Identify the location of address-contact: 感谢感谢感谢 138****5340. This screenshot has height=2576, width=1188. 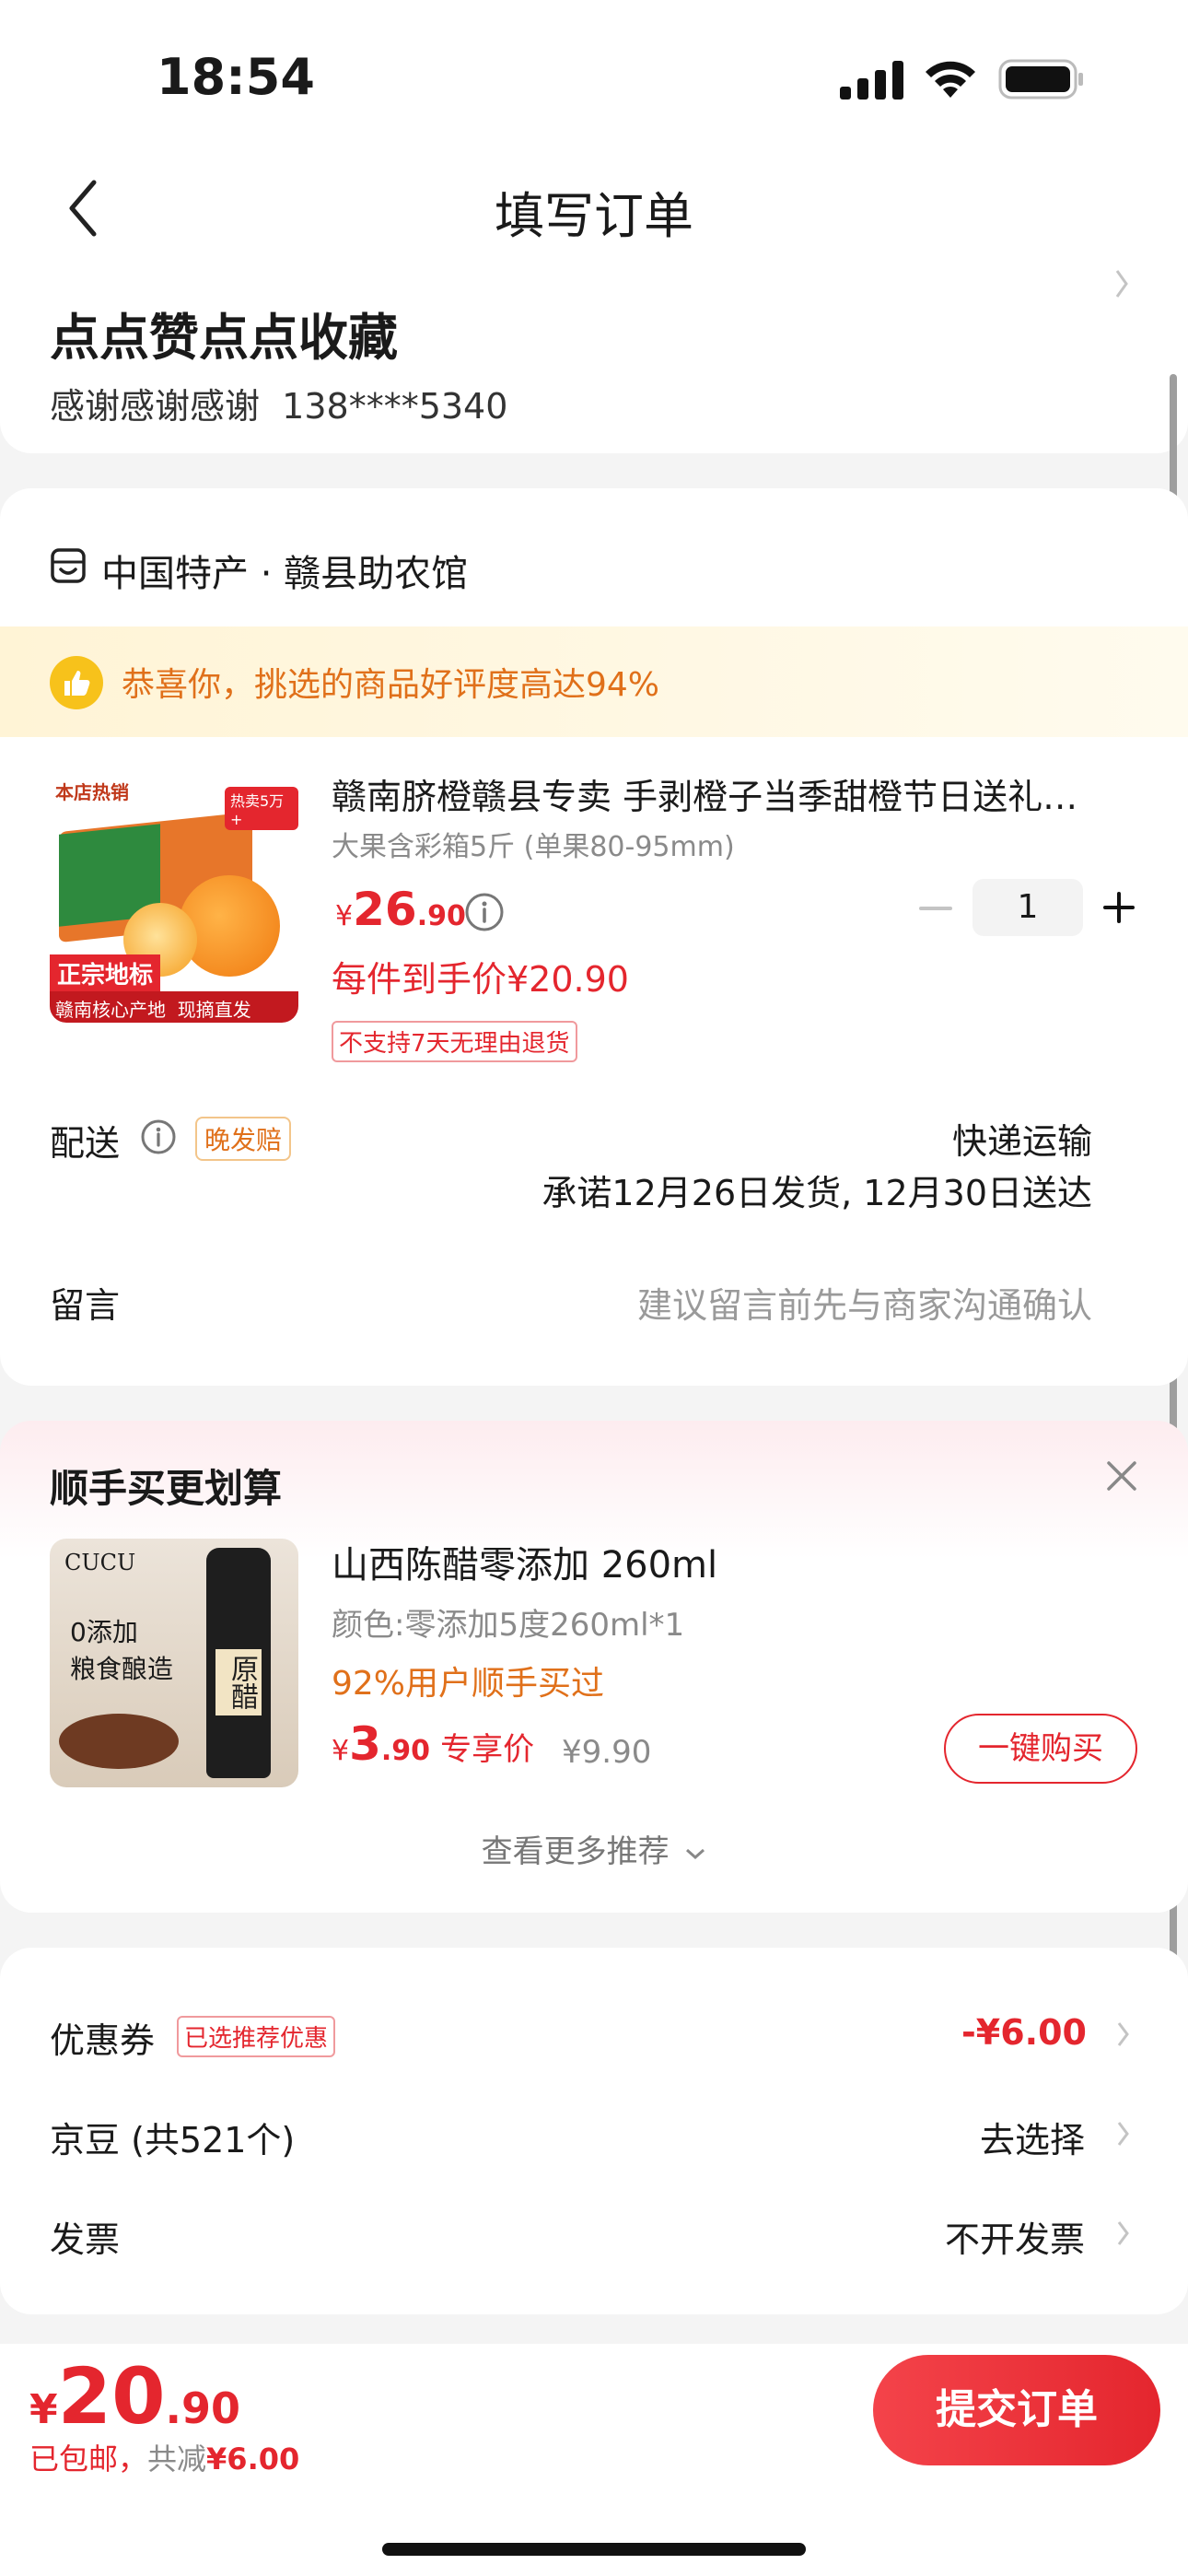
(279, 406).